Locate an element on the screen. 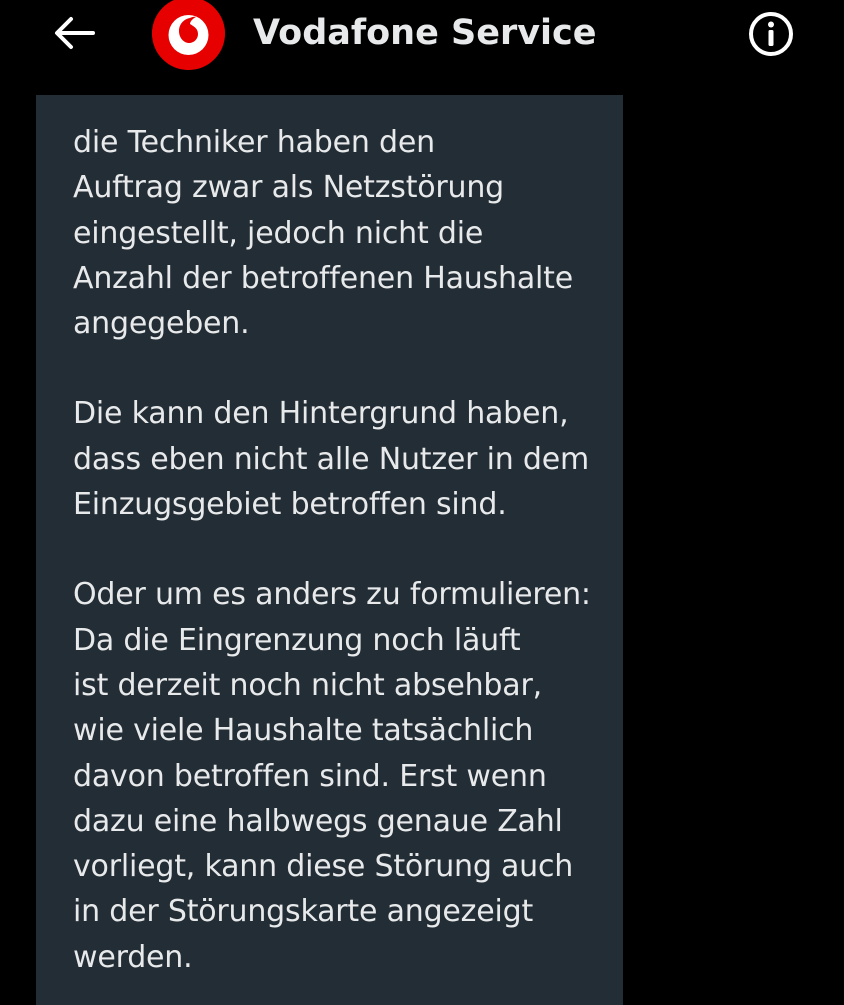 This screenshot has height=1005, width=844. message-line: Da die Eingrenzung noch läuft is located at coordinates (297, 640).